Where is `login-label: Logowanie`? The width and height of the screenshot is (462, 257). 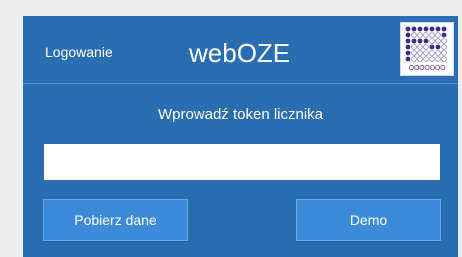 login-label: Logowanie is located at coordinates (79, 52).